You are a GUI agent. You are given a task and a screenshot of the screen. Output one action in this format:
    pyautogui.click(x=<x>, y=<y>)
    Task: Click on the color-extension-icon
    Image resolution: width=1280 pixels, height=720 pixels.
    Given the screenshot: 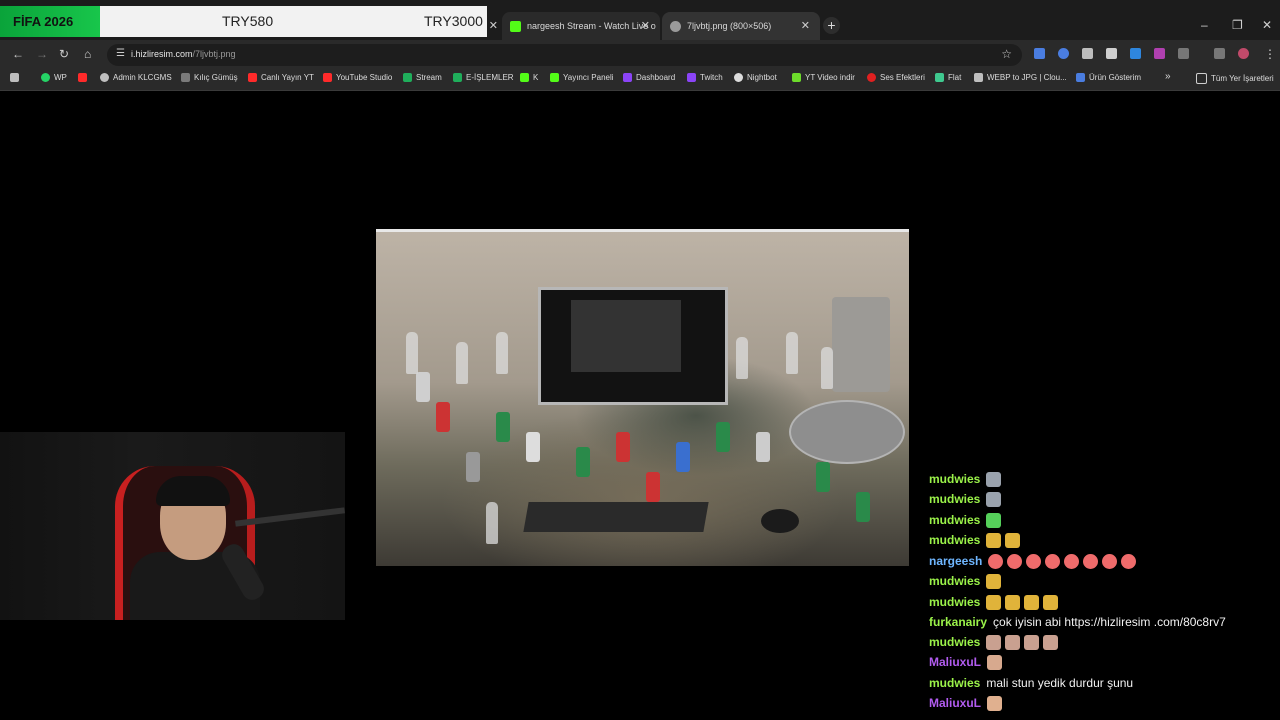 What is the action you would take?
    pyautogui.click(x=1159, y=53)
    